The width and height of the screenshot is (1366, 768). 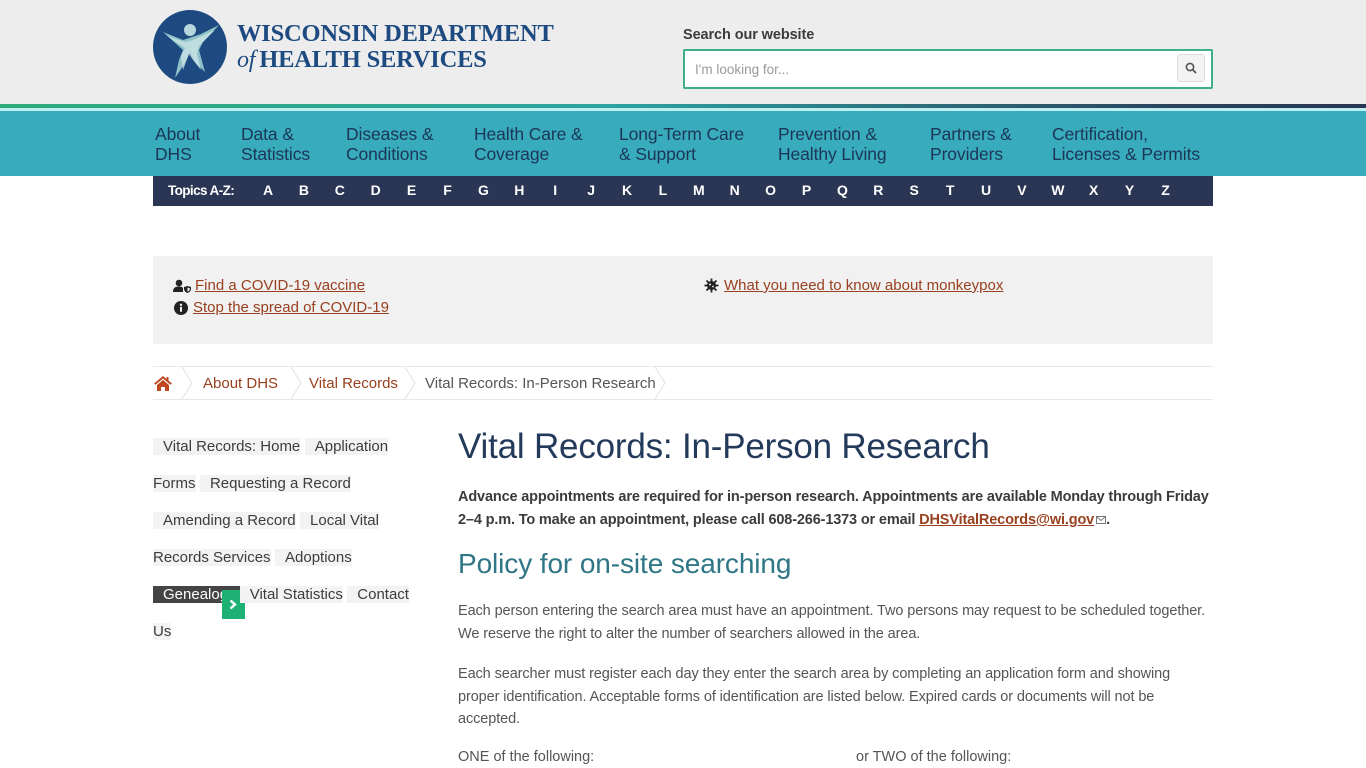 I want to click on az-letter-k: K, so click(x=627, y=190).